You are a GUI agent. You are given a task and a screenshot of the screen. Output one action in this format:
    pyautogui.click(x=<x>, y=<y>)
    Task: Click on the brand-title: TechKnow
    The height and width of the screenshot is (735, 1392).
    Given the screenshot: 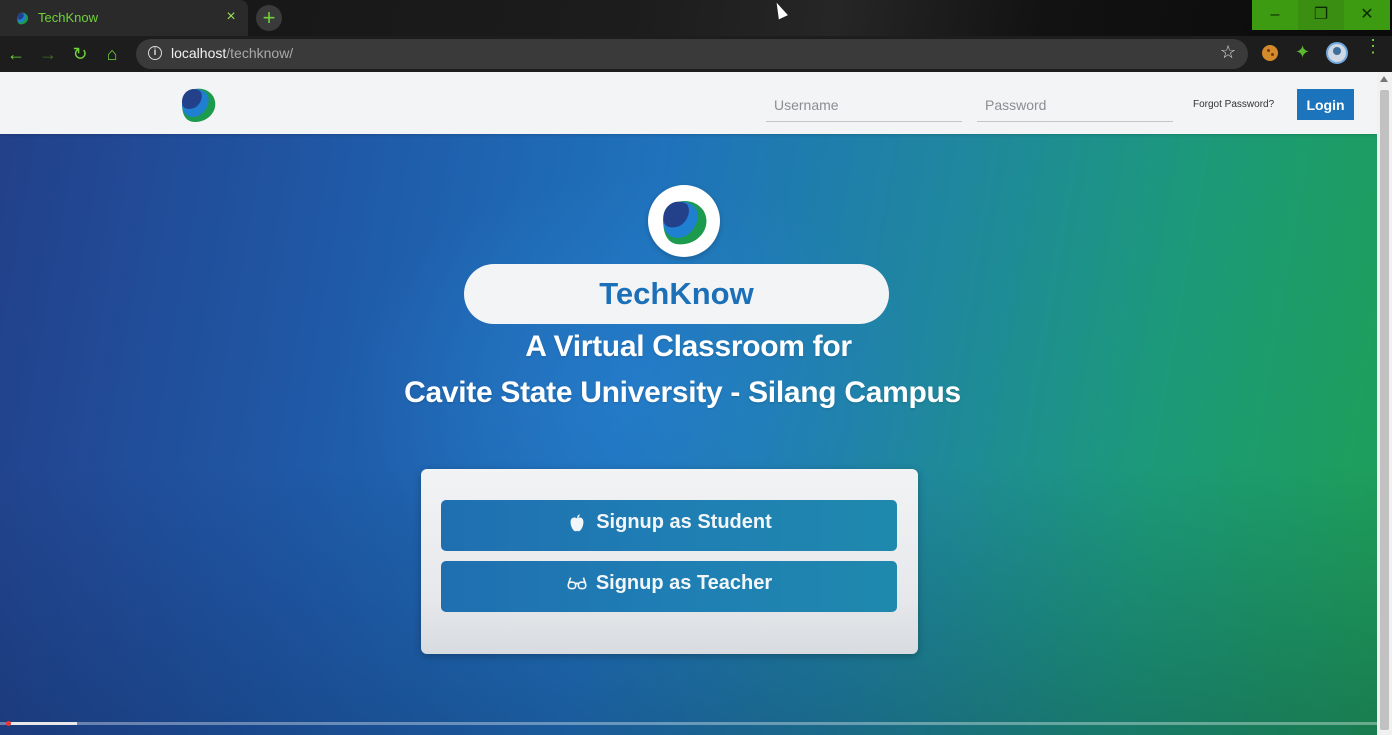 What is the action you would take?
    pyautogui.click(x=676, y=294)
    